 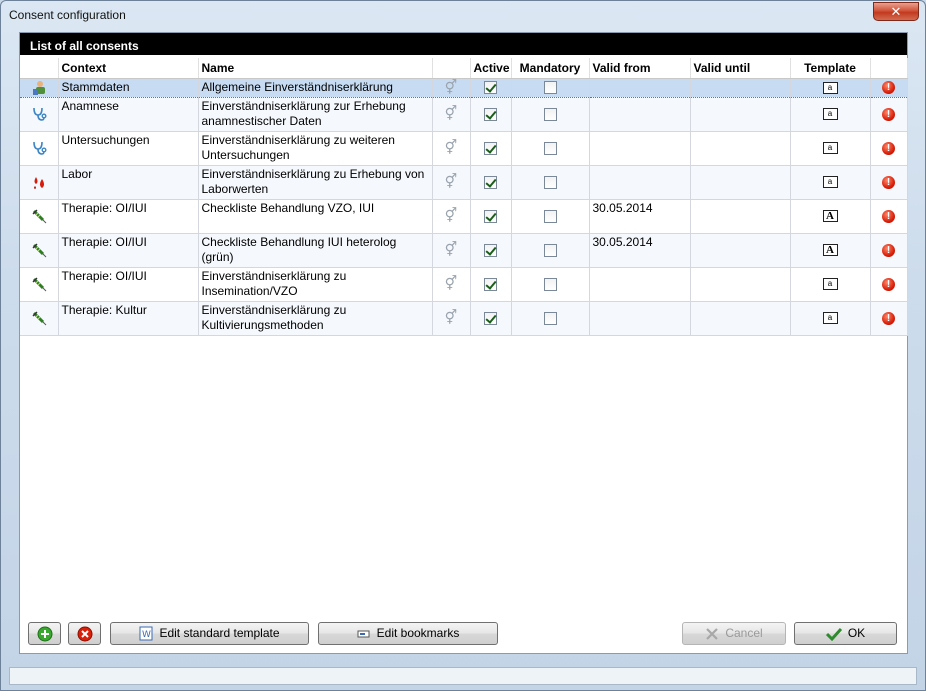 What do you see at coordinates (128, 182) in the screenshot?
I see `context-cell: Labor` at bounding box center [128, 182].